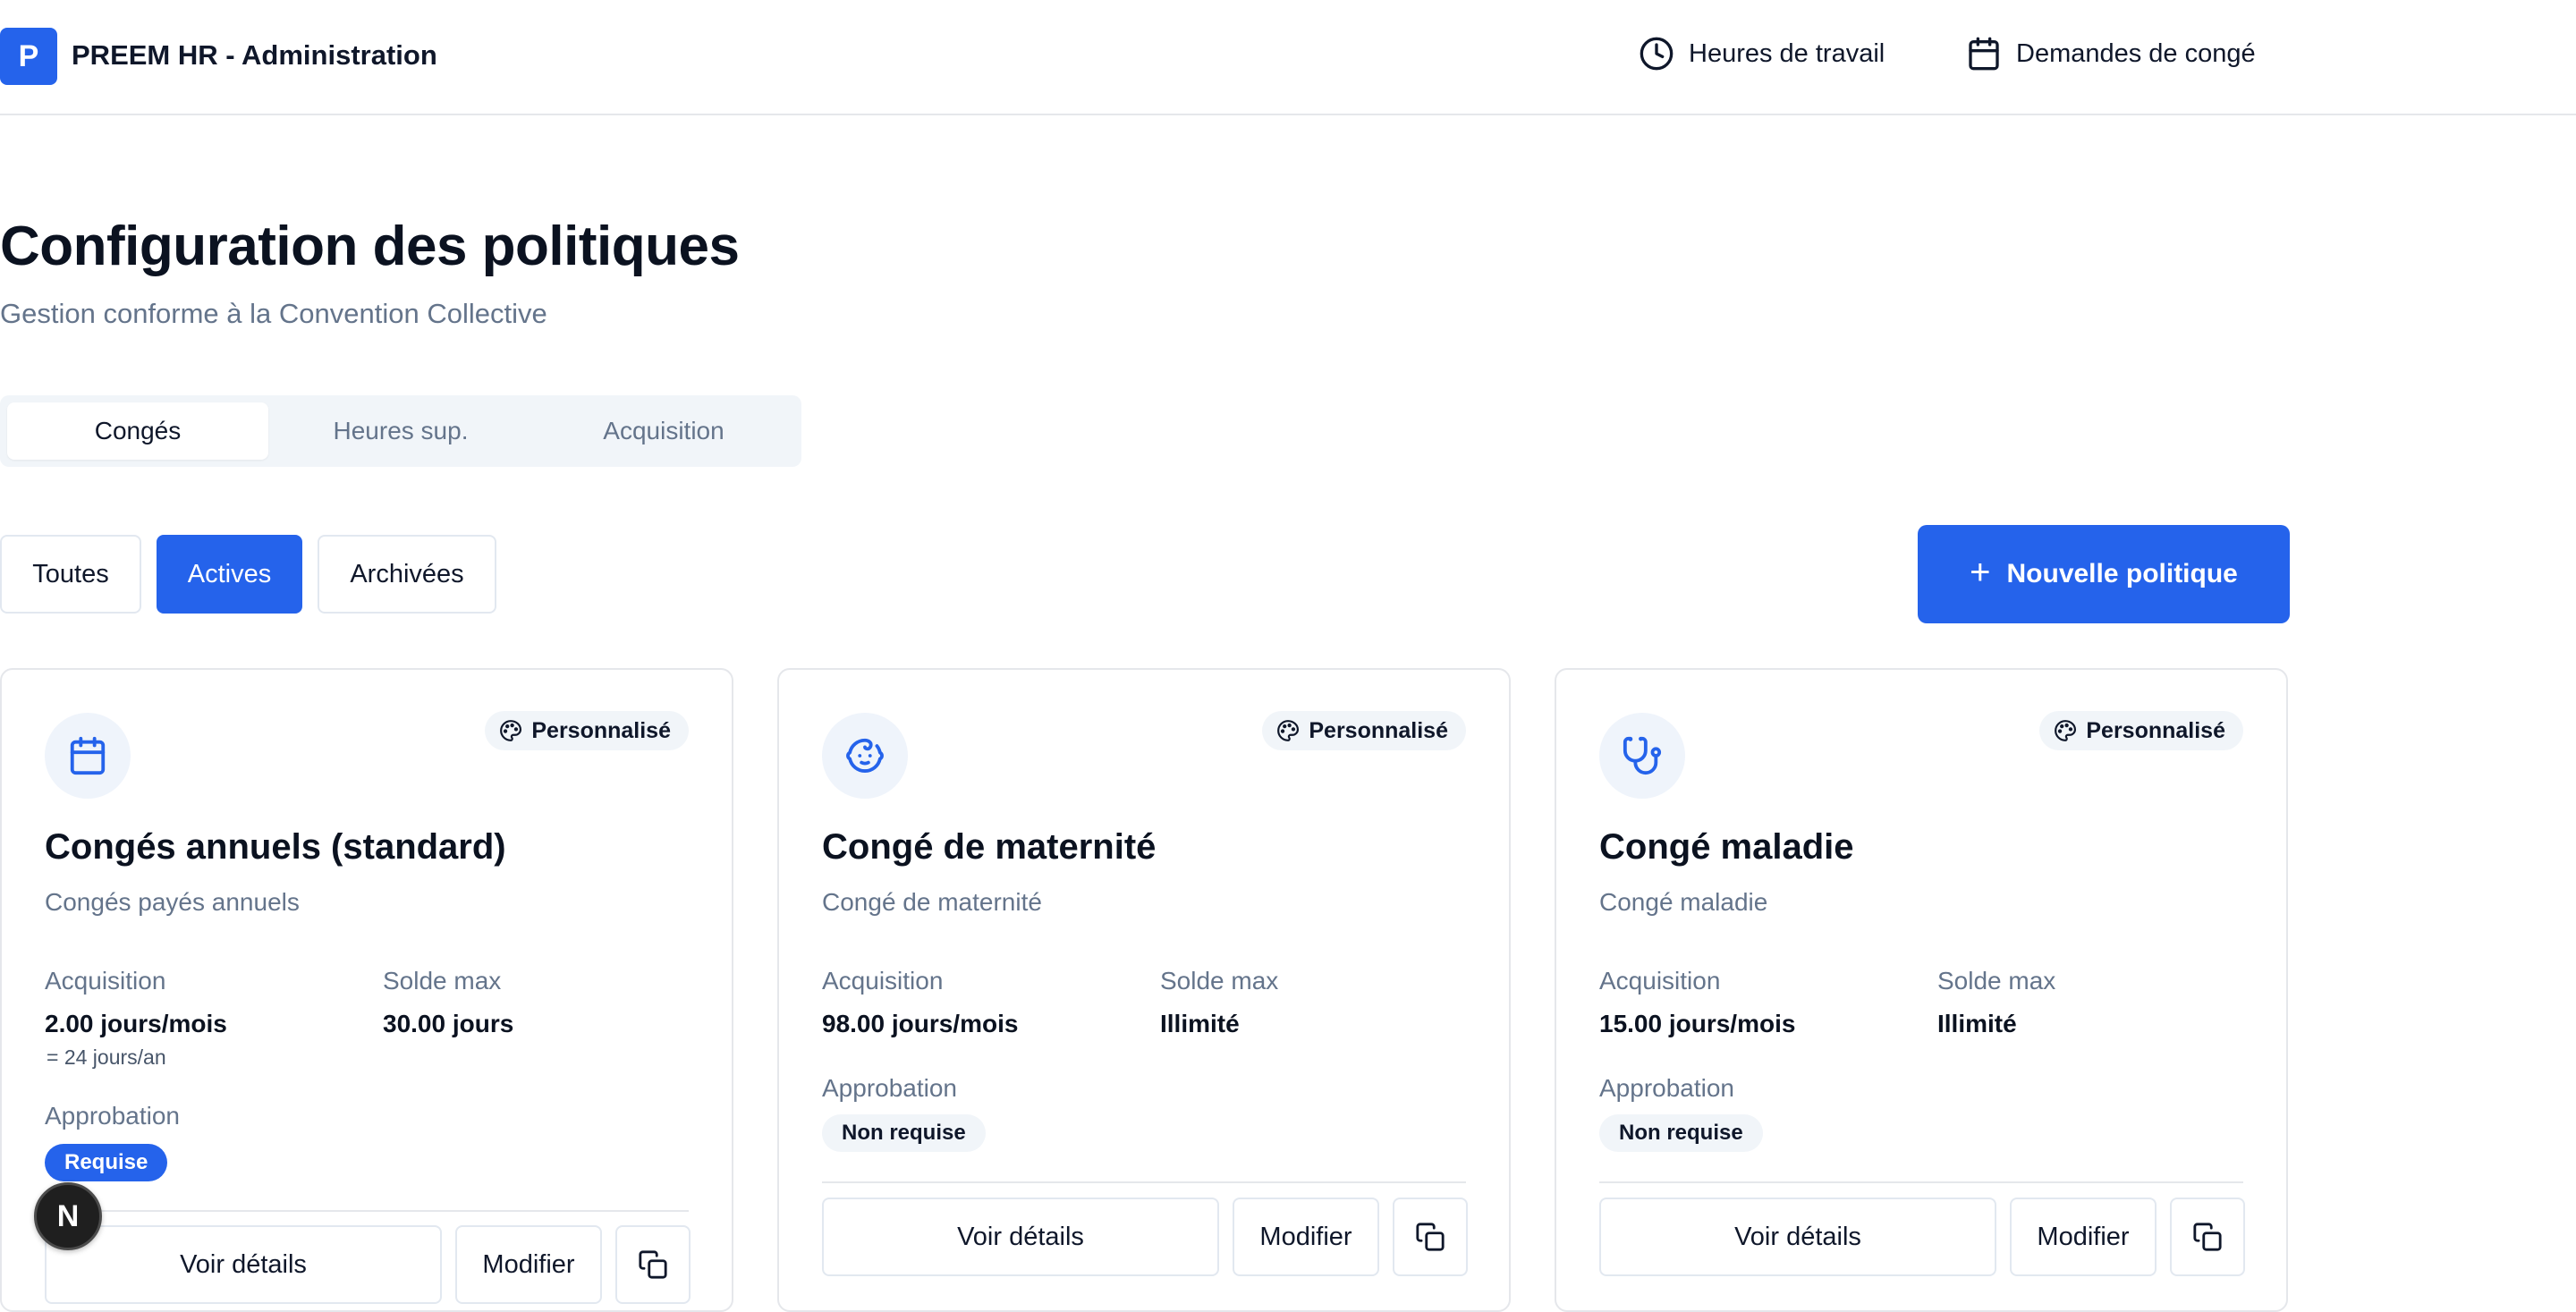  What do you see at coordinates (229, 574) in the screenshot?
I see `filter-active: Actives` at bounding box center [229, 574].